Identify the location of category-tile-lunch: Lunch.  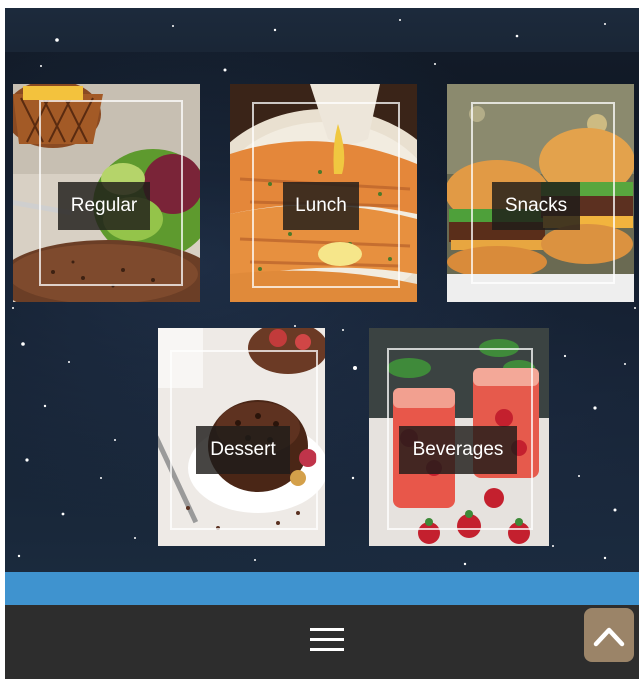
(323, 193).